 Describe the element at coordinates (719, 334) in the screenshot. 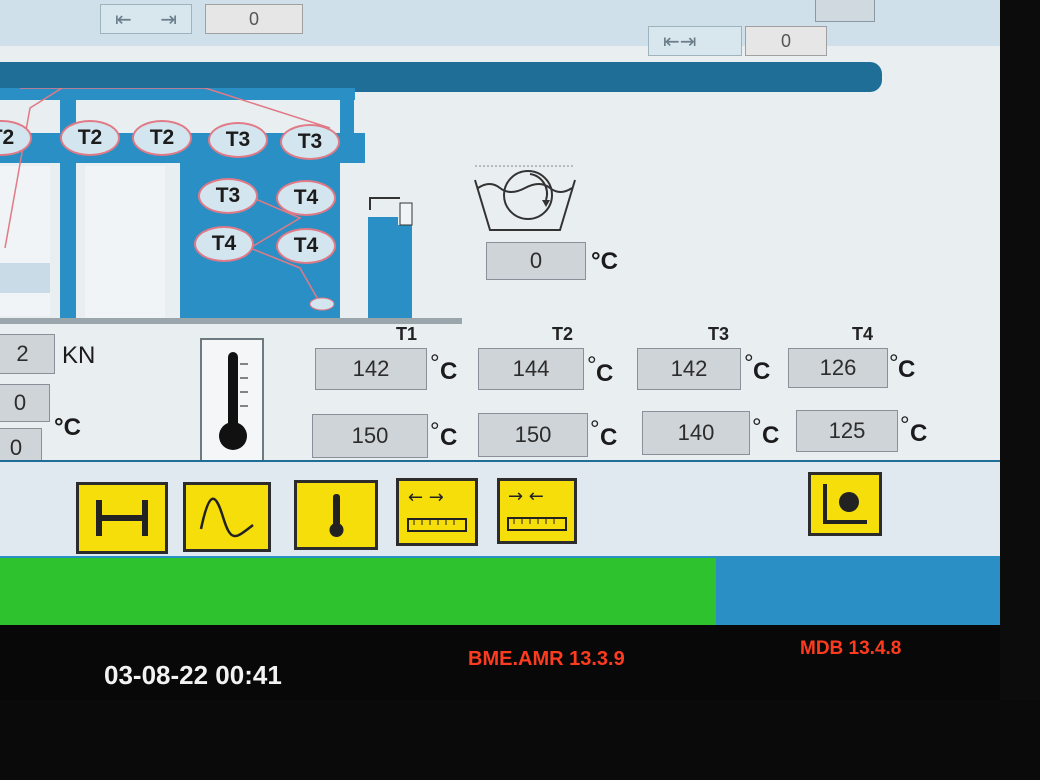

I see `zone-label-t3: T3` at that location.